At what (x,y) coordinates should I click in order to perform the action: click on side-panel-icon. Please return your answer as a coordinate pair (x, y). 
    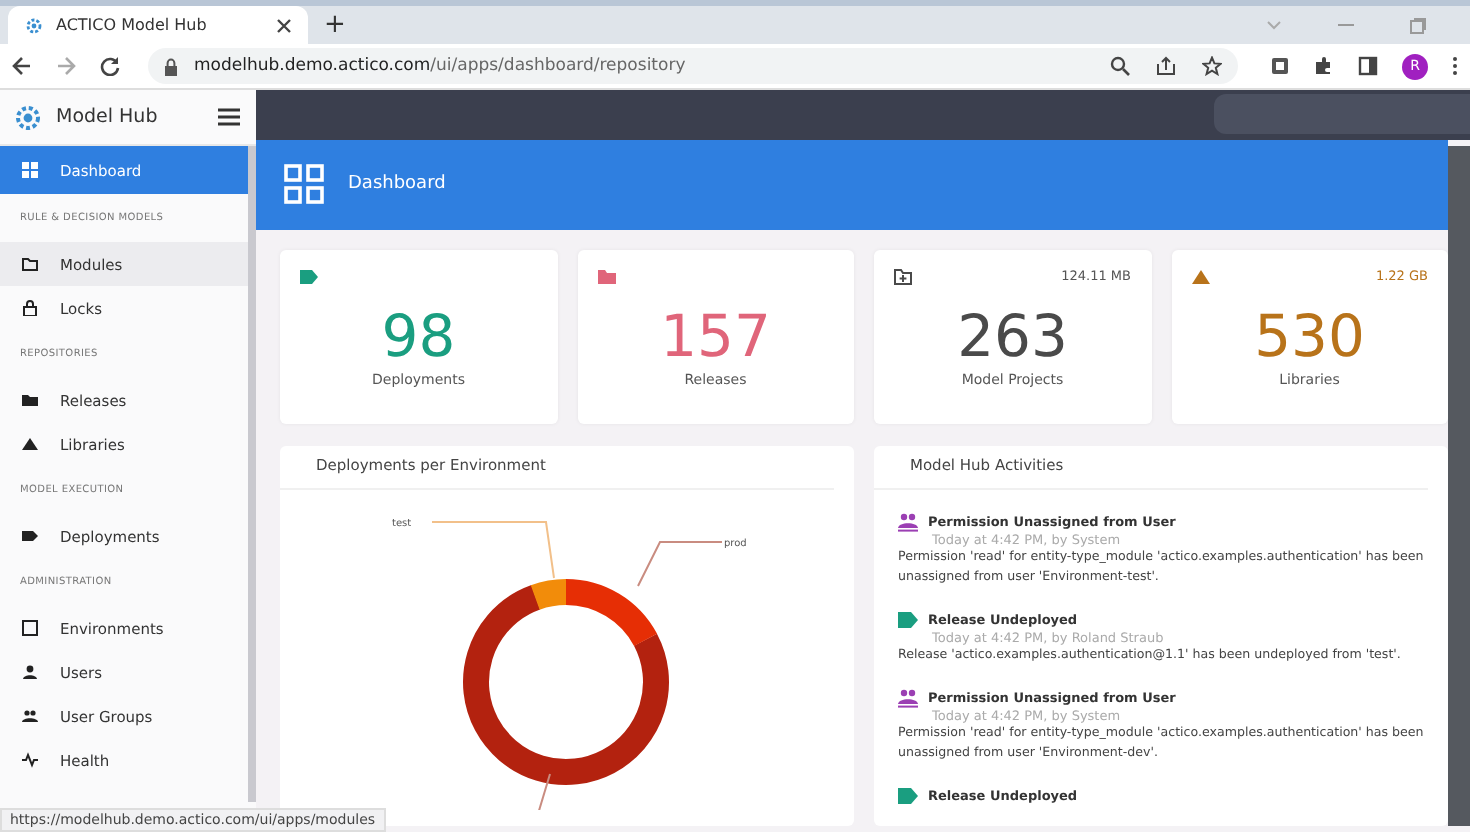
    Looking at the image, I should click on (1368, 66).